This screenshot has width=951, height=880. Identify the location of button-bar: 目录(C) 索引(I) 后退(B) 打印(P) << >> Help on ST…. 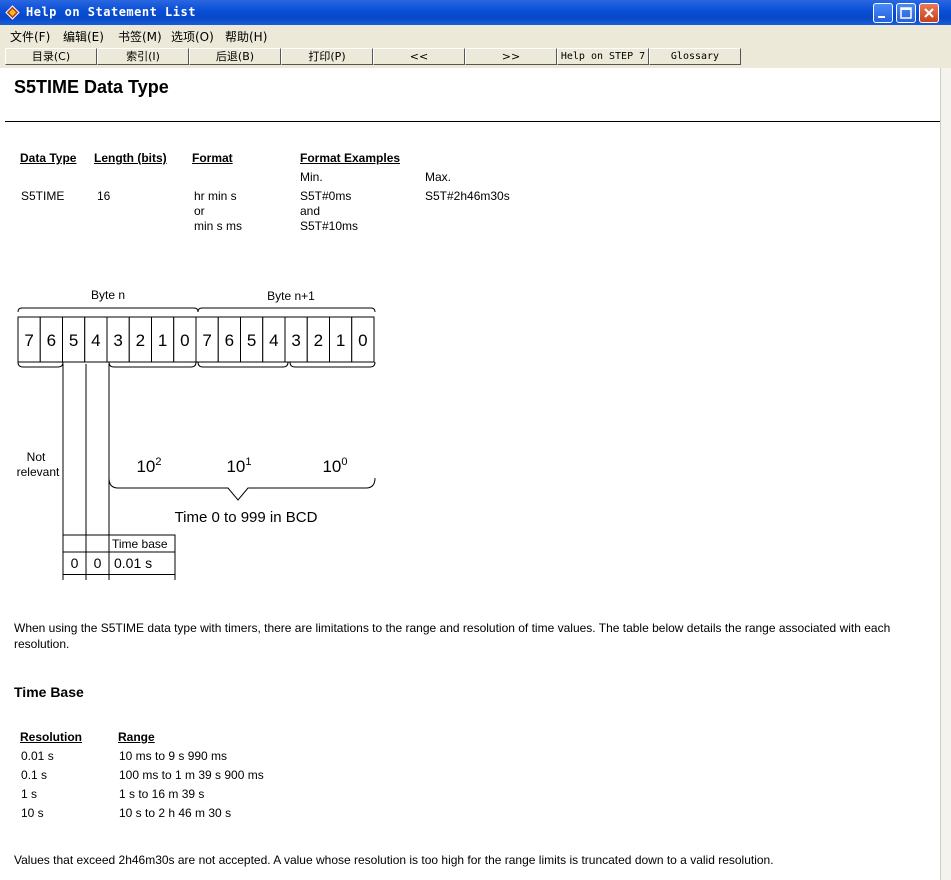
(475, 57).